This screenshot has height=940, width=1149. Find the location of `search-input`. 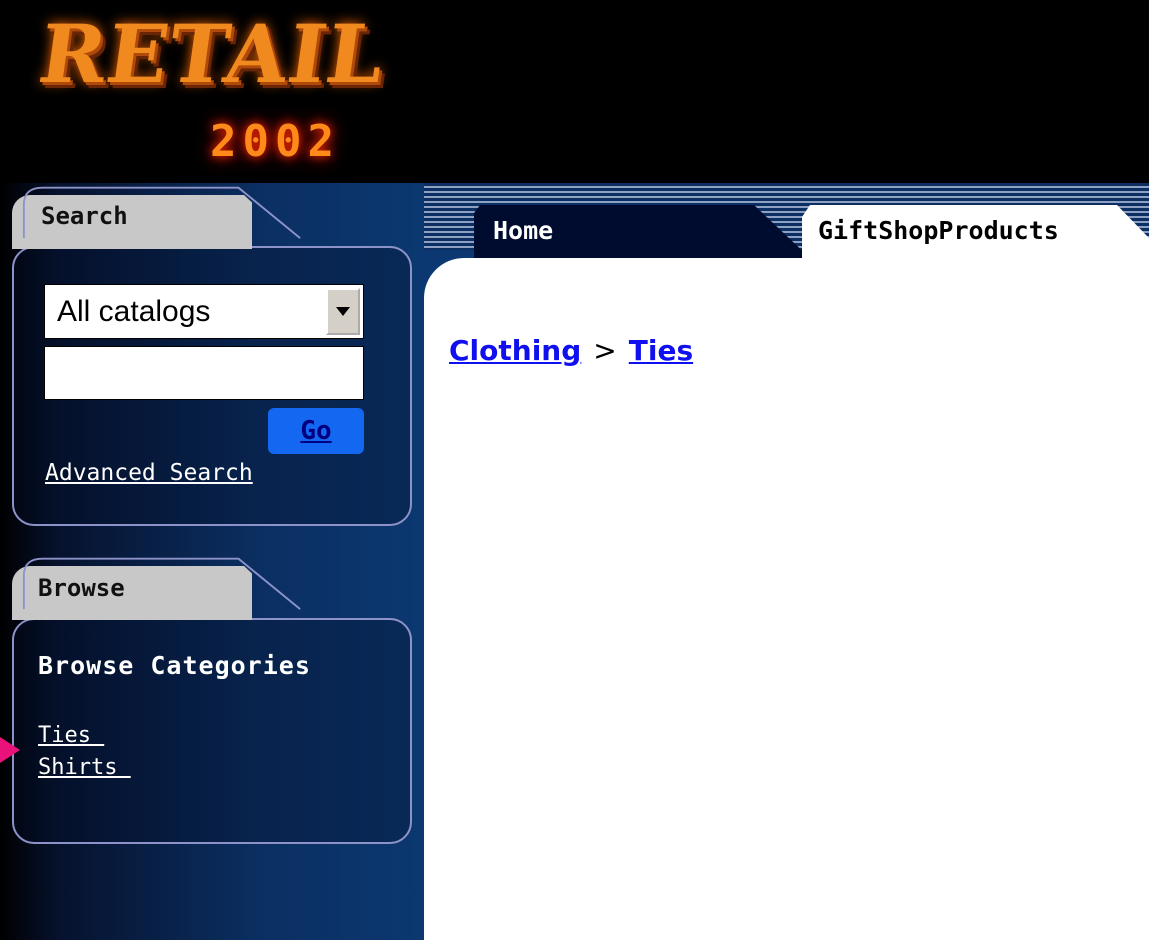

search-input is located at coordinates (204, 373).